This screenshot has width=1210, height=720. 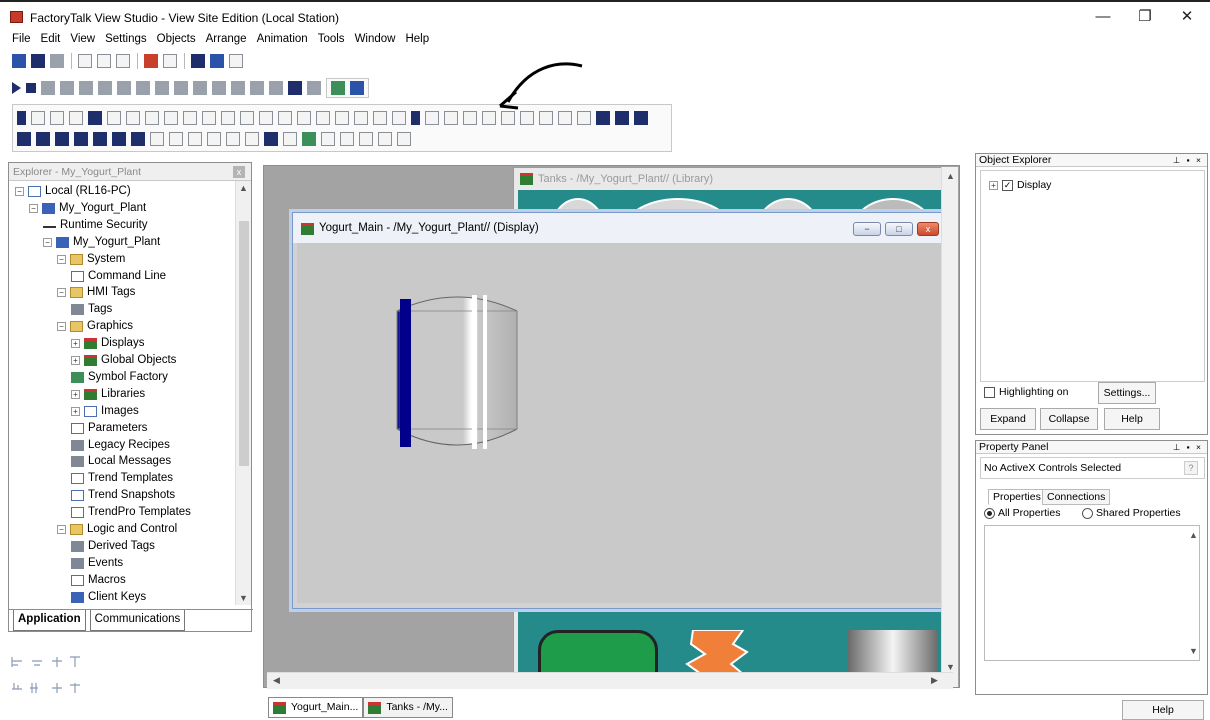 I want to click on menu-arrange: Arrange, so click(x=226, y=39).